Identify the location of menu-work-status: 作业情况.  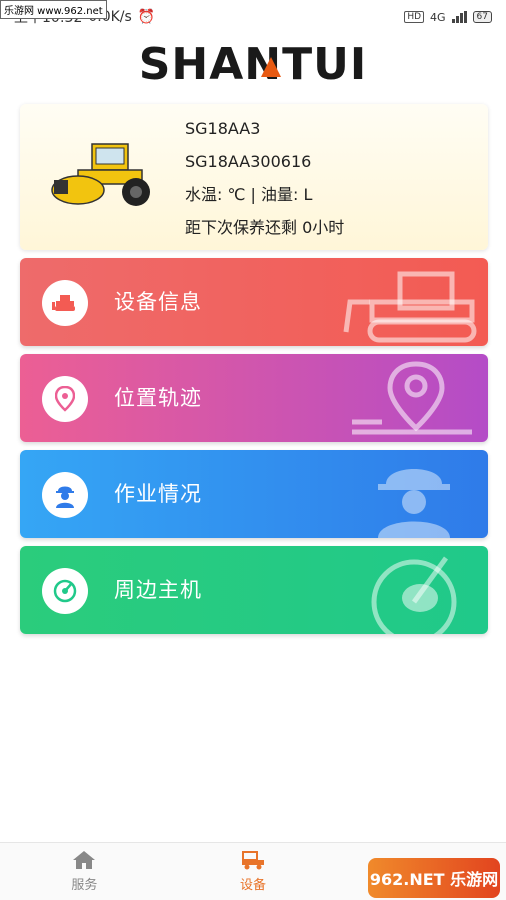
(254, 494).